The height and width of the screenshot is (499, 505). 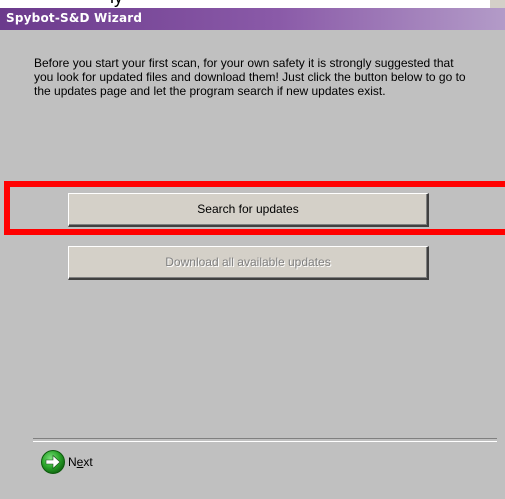 What do you see at coordinates (72, 462) in the screenshot?
I see `next-label-prefix: N` at bounding box center [72, 462].